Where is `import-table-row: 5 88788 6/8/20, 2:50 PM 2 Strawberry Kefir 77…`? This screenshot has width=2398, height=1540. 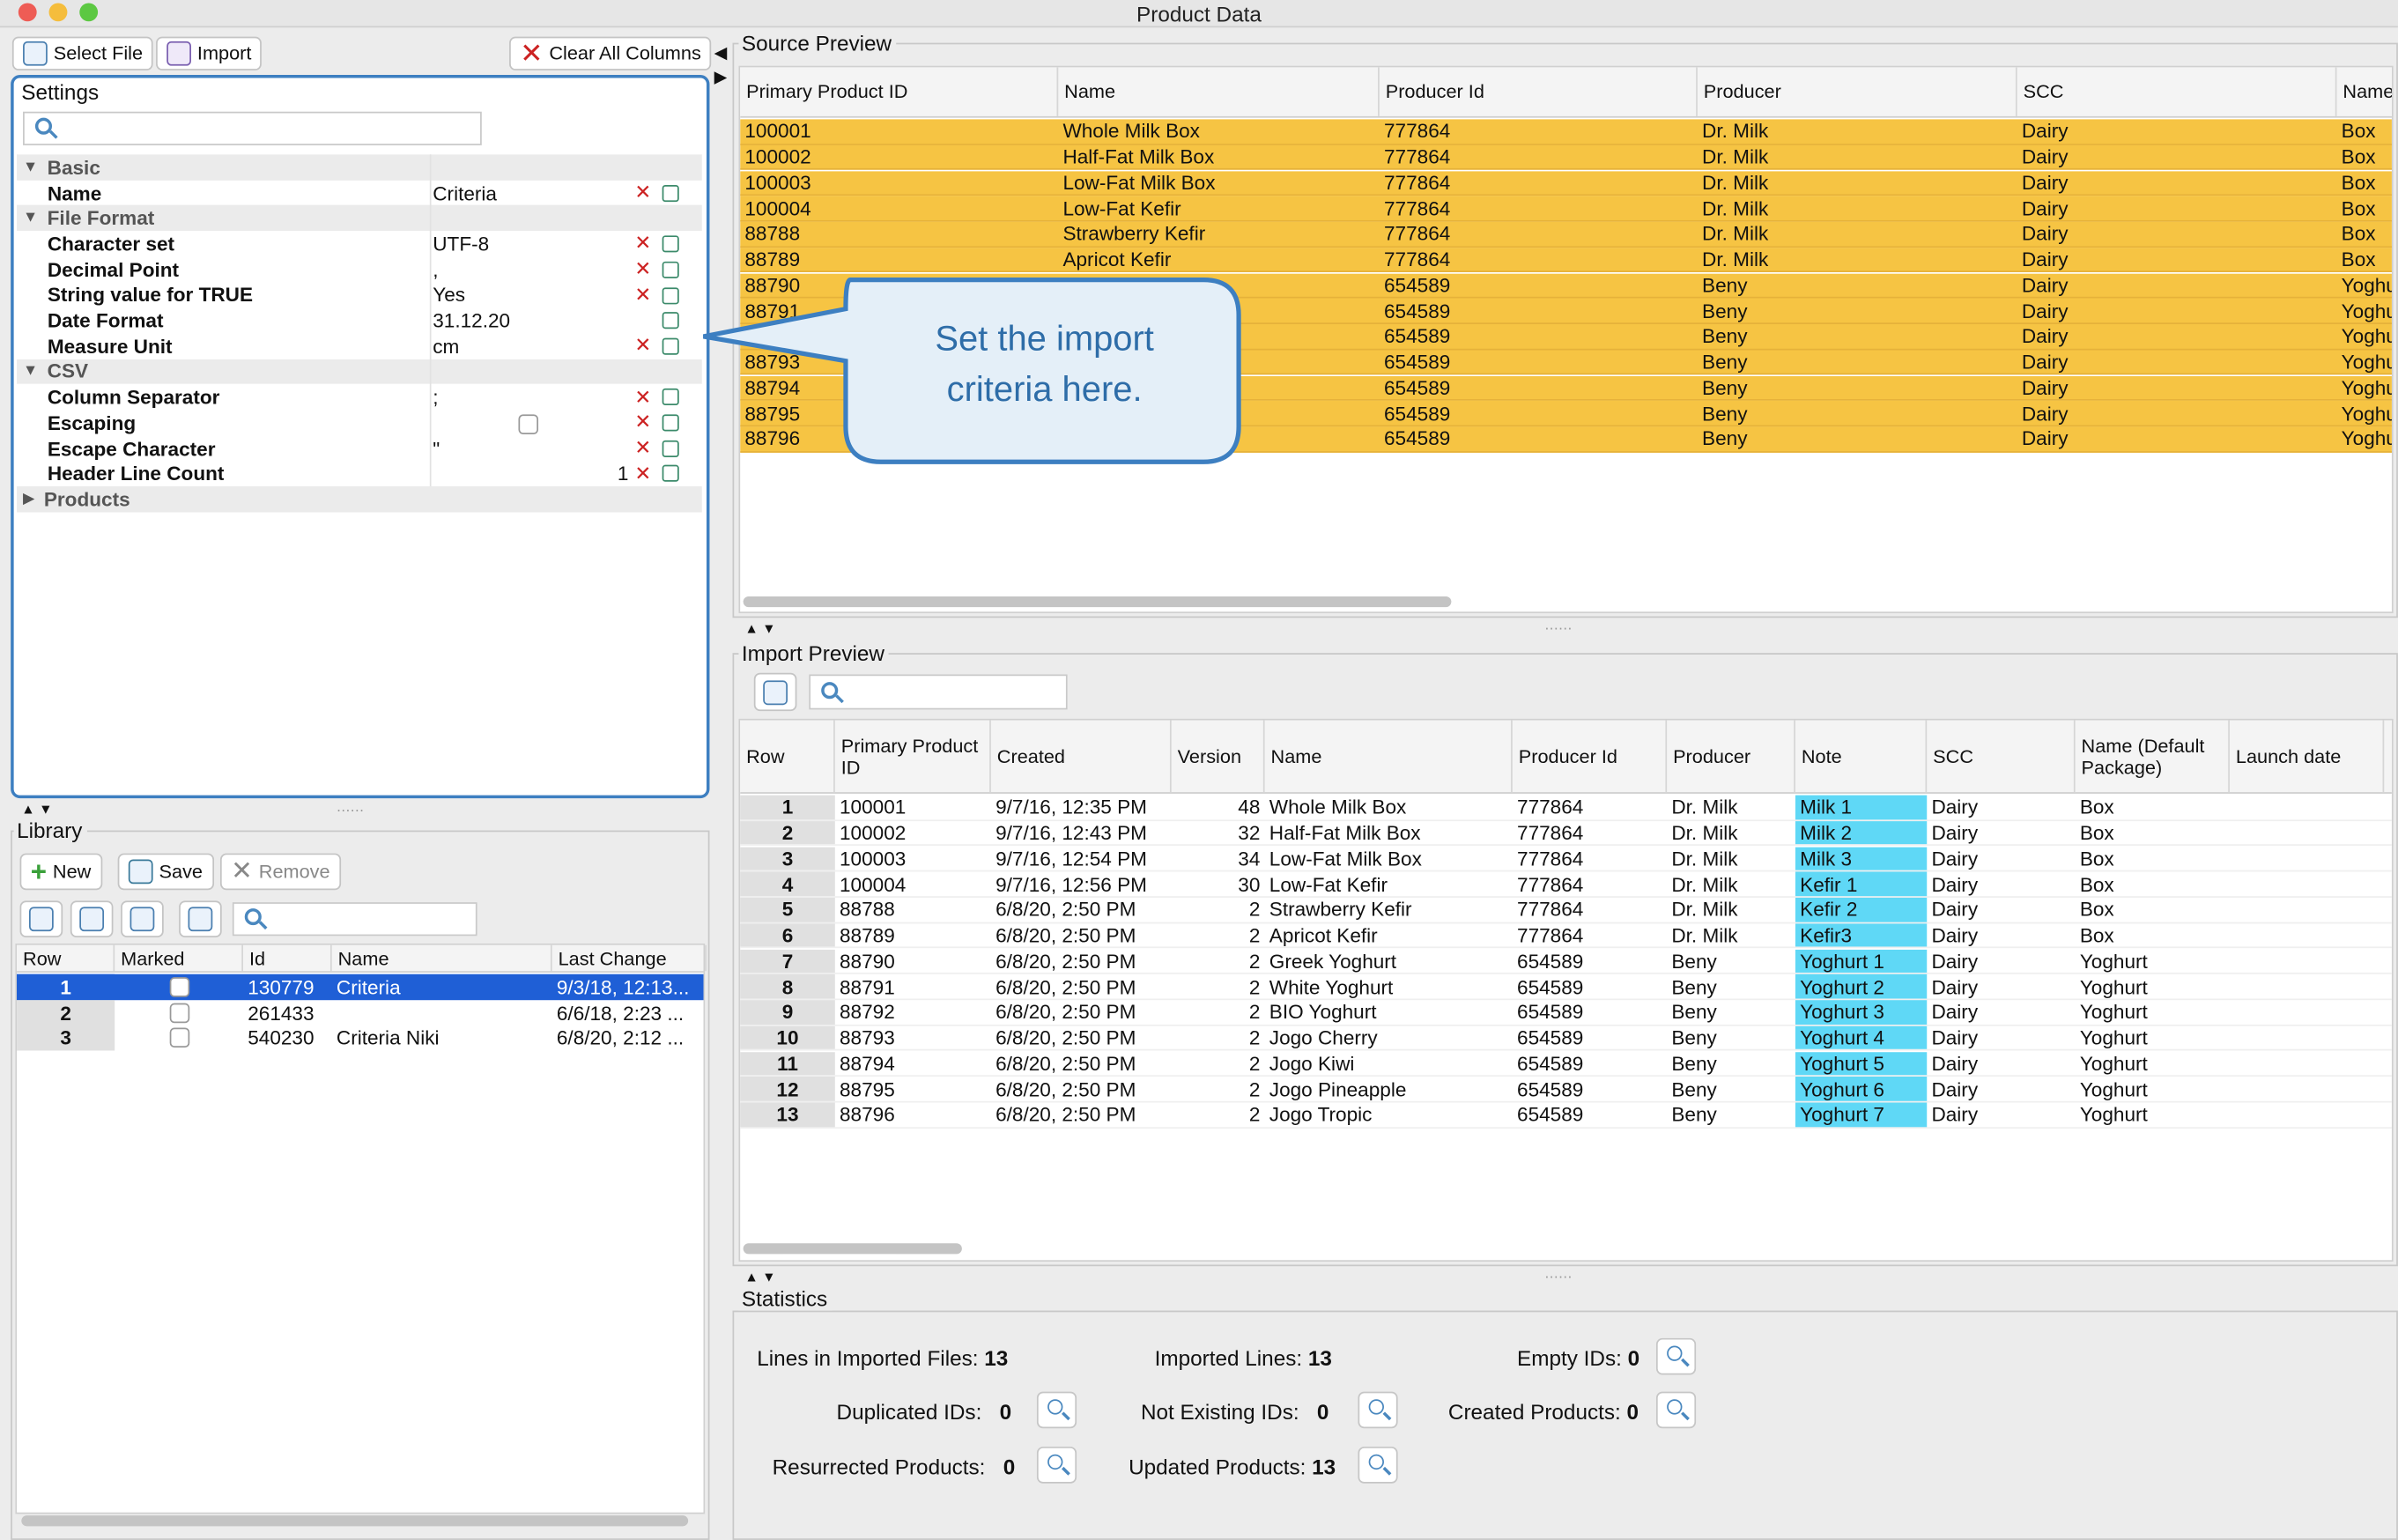
import-table-row: 5 88788 6/8/20, 2:50 PM 2 Strawberry Kefir 77… is located at coordinates (1566, 910).